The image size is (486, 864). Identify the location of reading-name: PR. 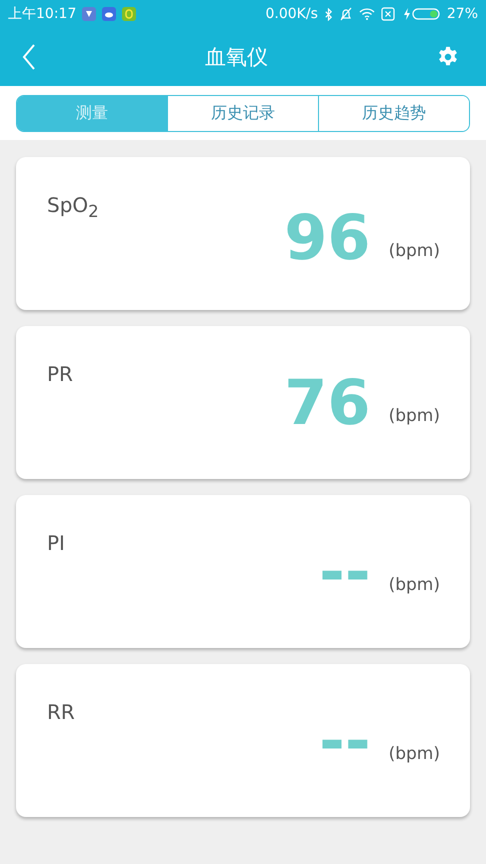
(60, 374).